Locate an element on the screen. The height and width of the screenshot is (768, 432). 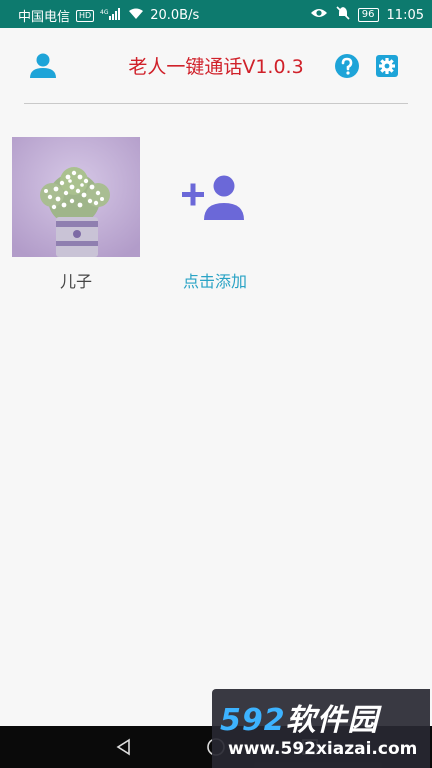
status-right: 96 11:05 is located at coordinates (367, 15).